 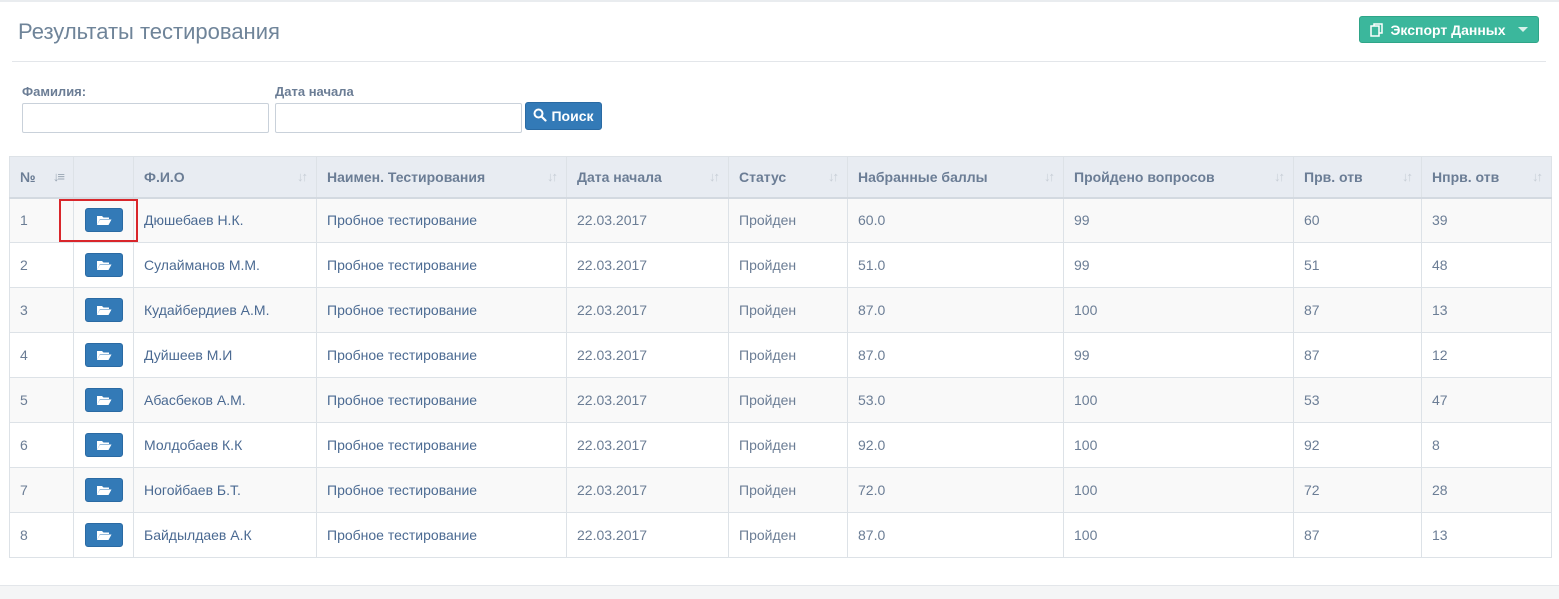 What do you see at coordinates (1486, 400) in the screenshot?
I see `cell-wrong-count: 47` at bounding box center [1486, 400].